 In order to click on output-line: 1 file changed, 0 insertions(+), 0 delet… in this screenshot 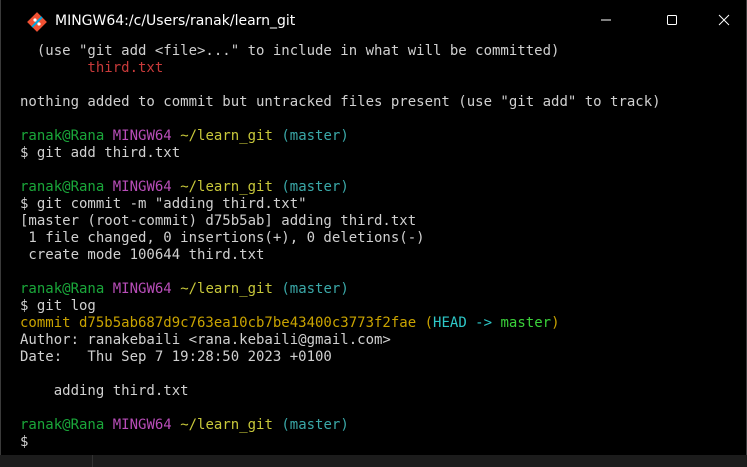, I will do `click(222, 238)`.